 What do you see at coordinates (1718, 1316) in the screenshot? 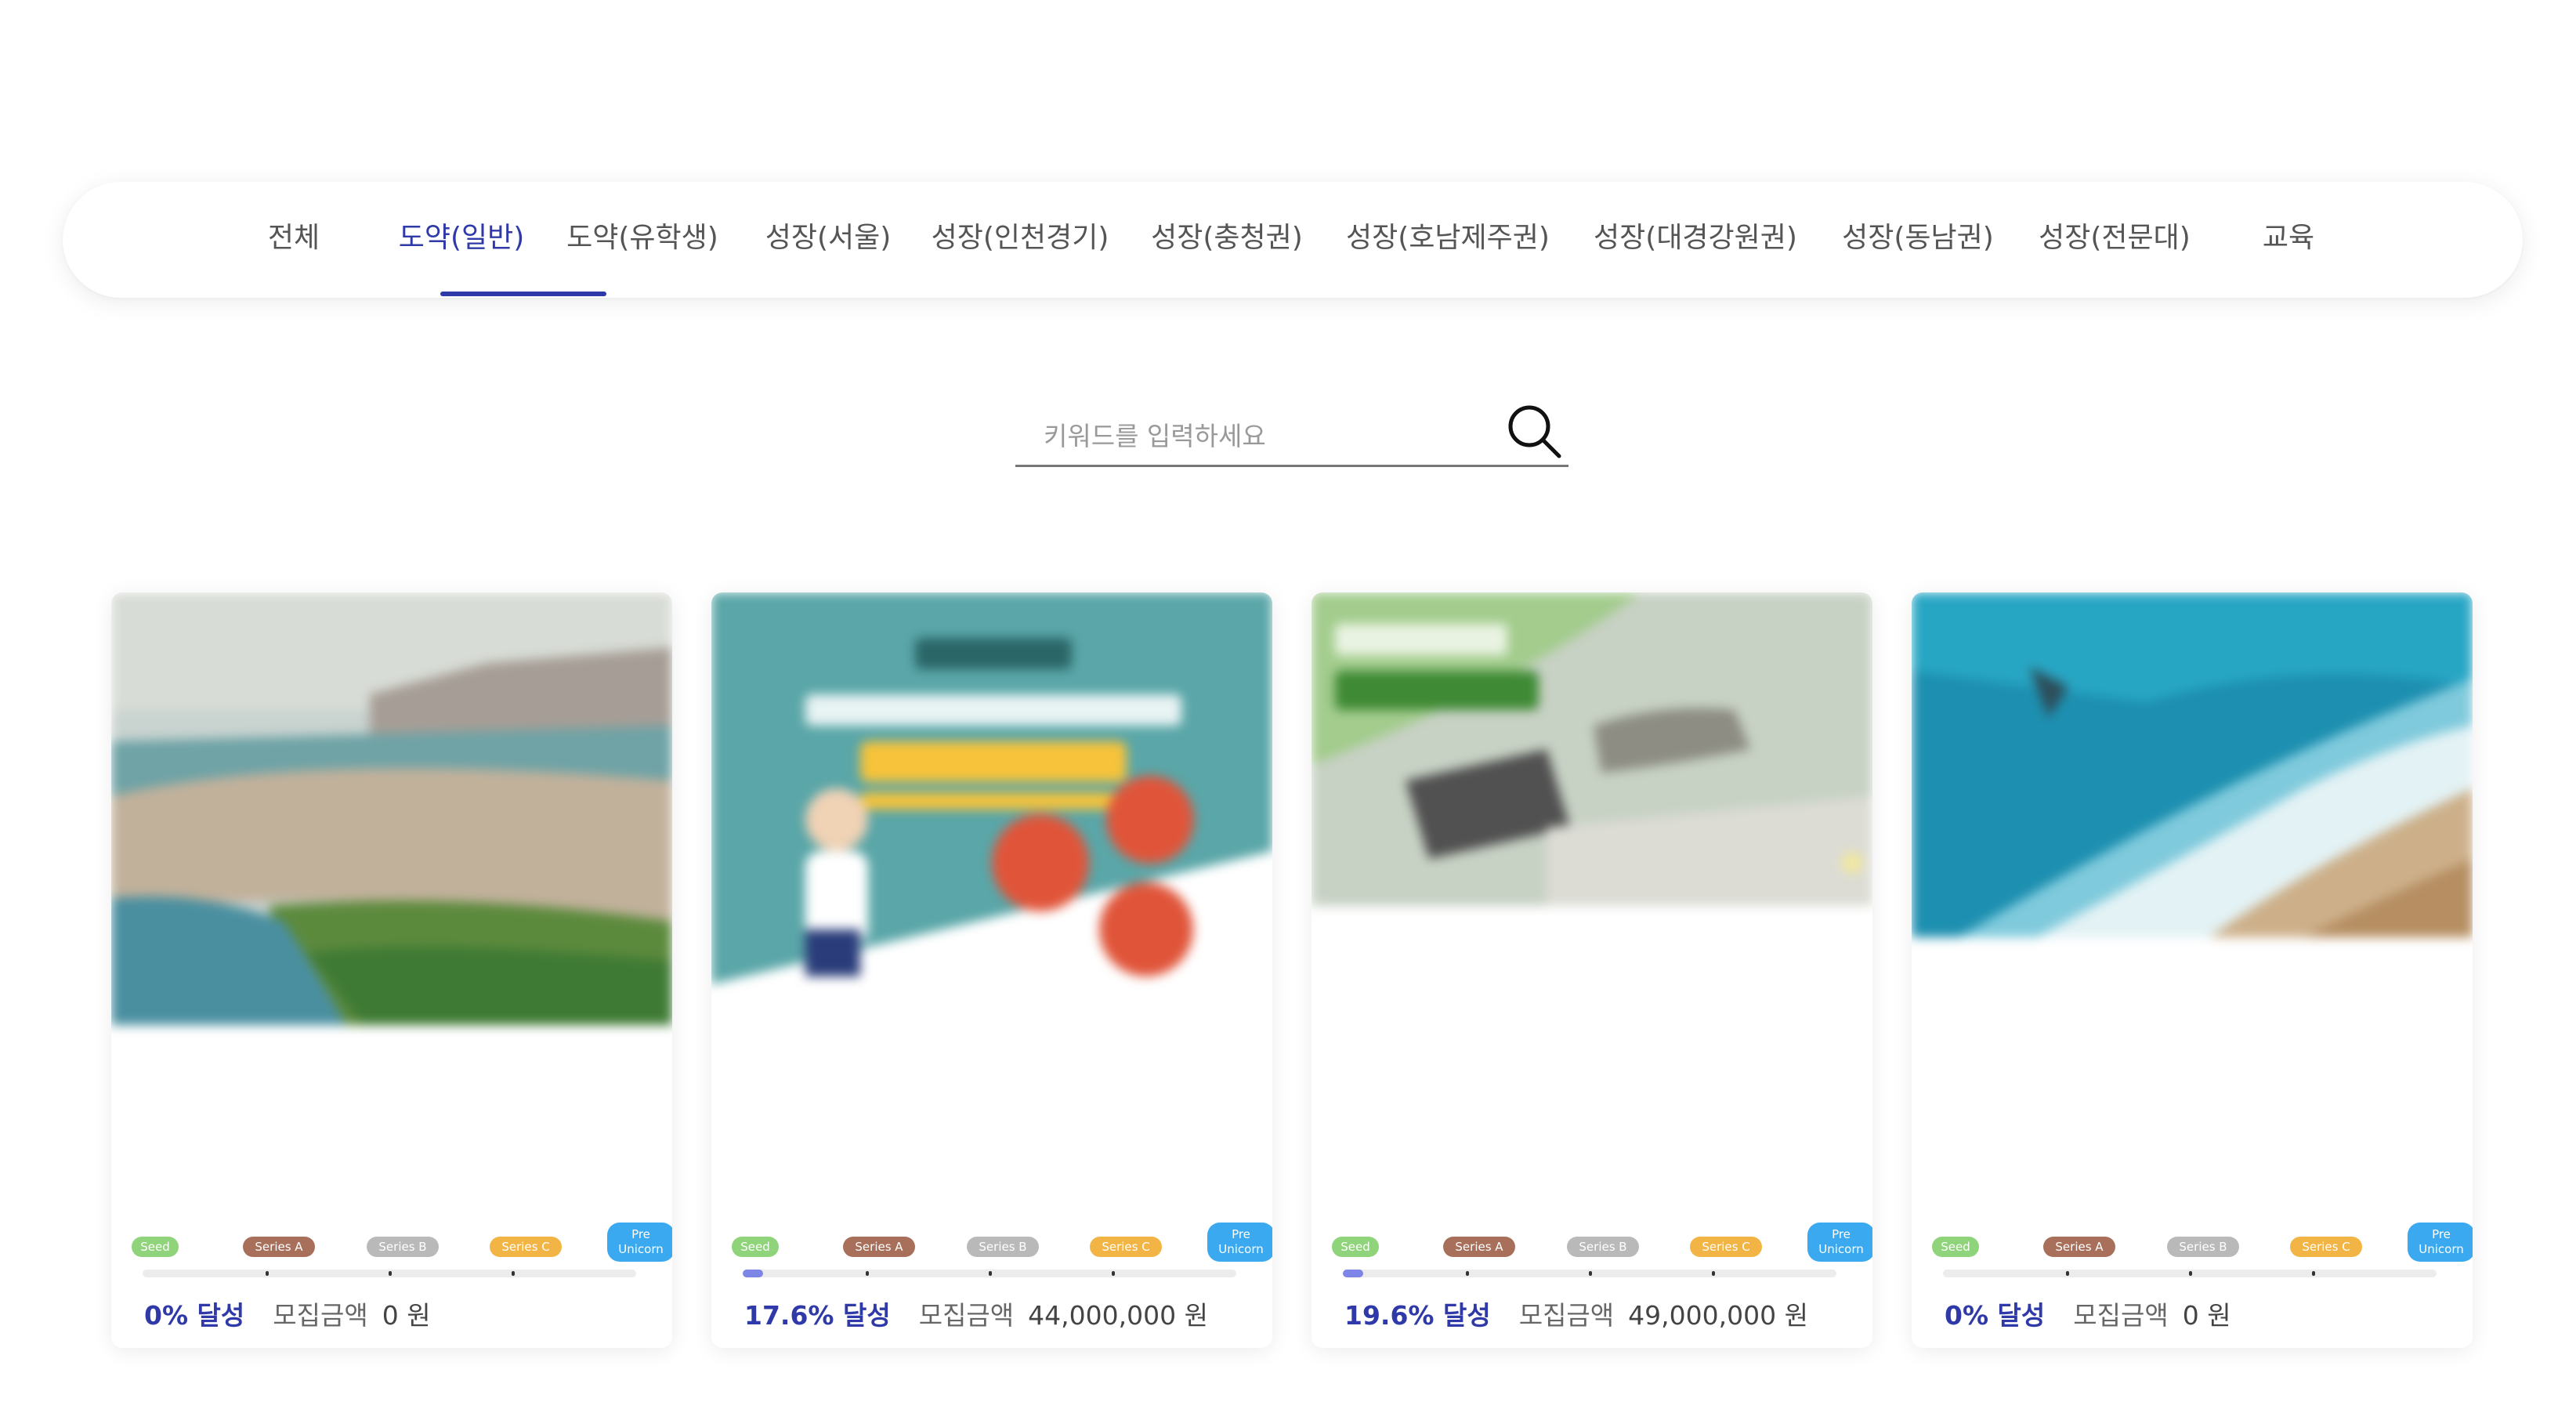
I see `amount-value: 49,000,000 원` at bounding box center [1718, 1316].